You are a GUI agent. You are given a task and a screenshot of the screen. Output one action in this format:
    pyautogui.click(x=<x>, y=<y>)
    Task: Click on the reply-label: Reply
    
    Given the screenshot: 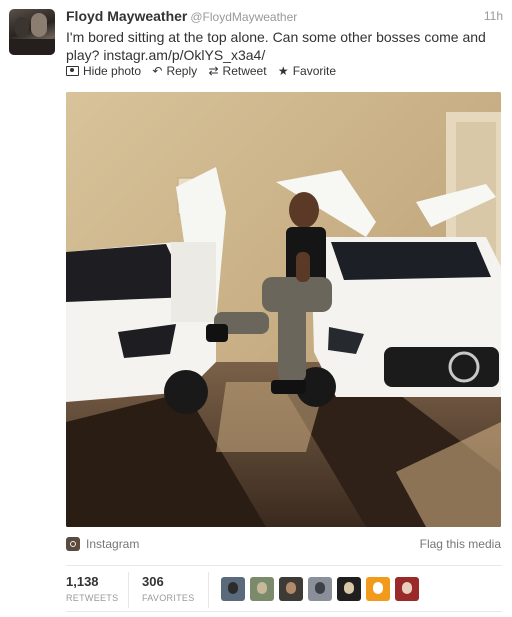 What is the action you would take?
    pyautogui.click(x=182, y=71)
    